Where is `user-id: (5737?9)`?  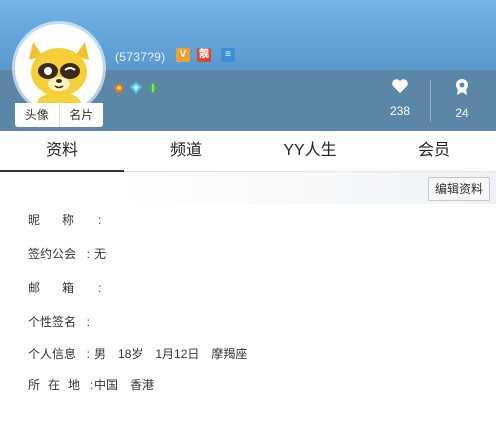
user-id: (5737?9) is located at coordinates (140, 57).